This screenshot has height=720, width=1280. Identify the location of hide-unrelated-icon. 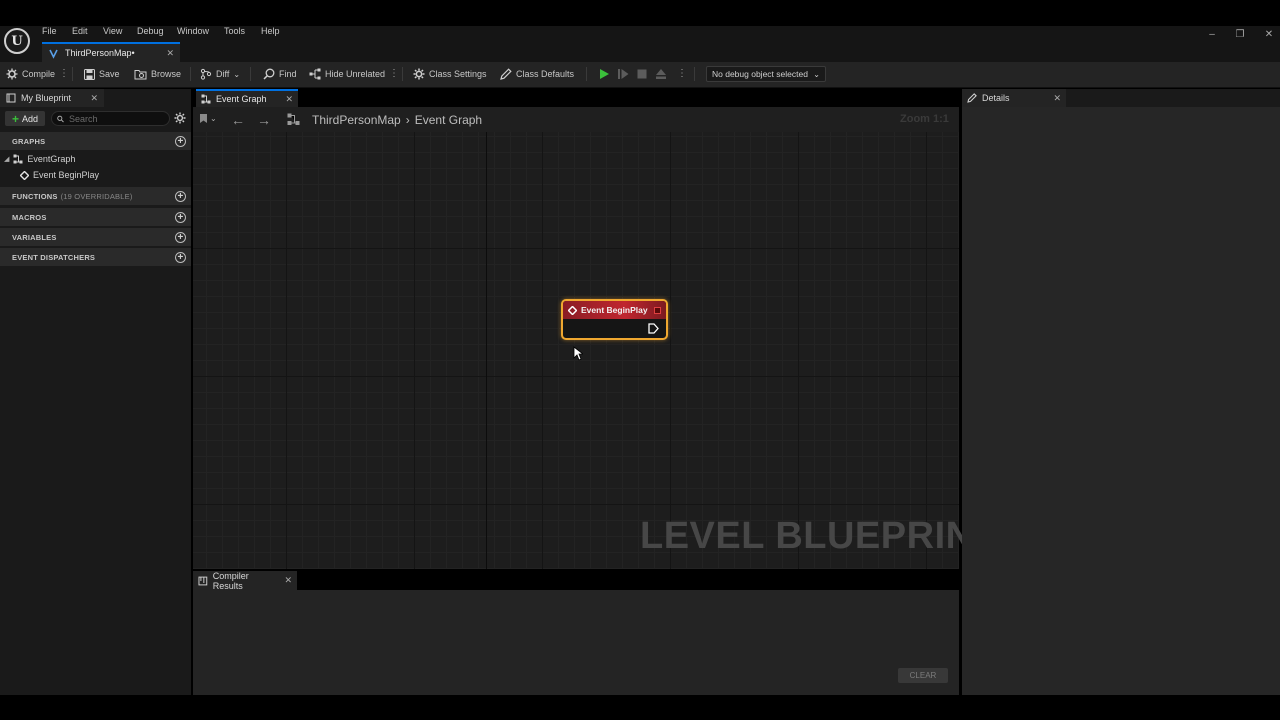
(315, 74).